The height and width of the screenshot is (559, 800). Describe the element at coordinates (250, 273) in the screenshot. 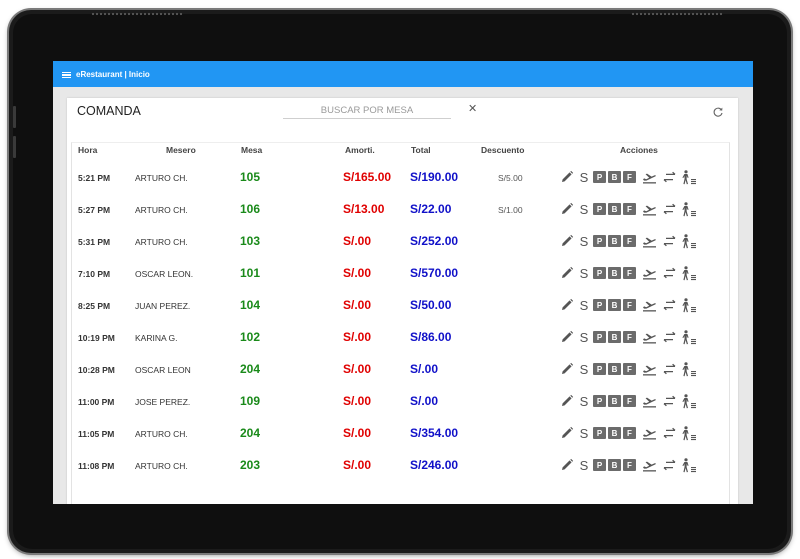

I see `cell-mesa: 101` at that location.